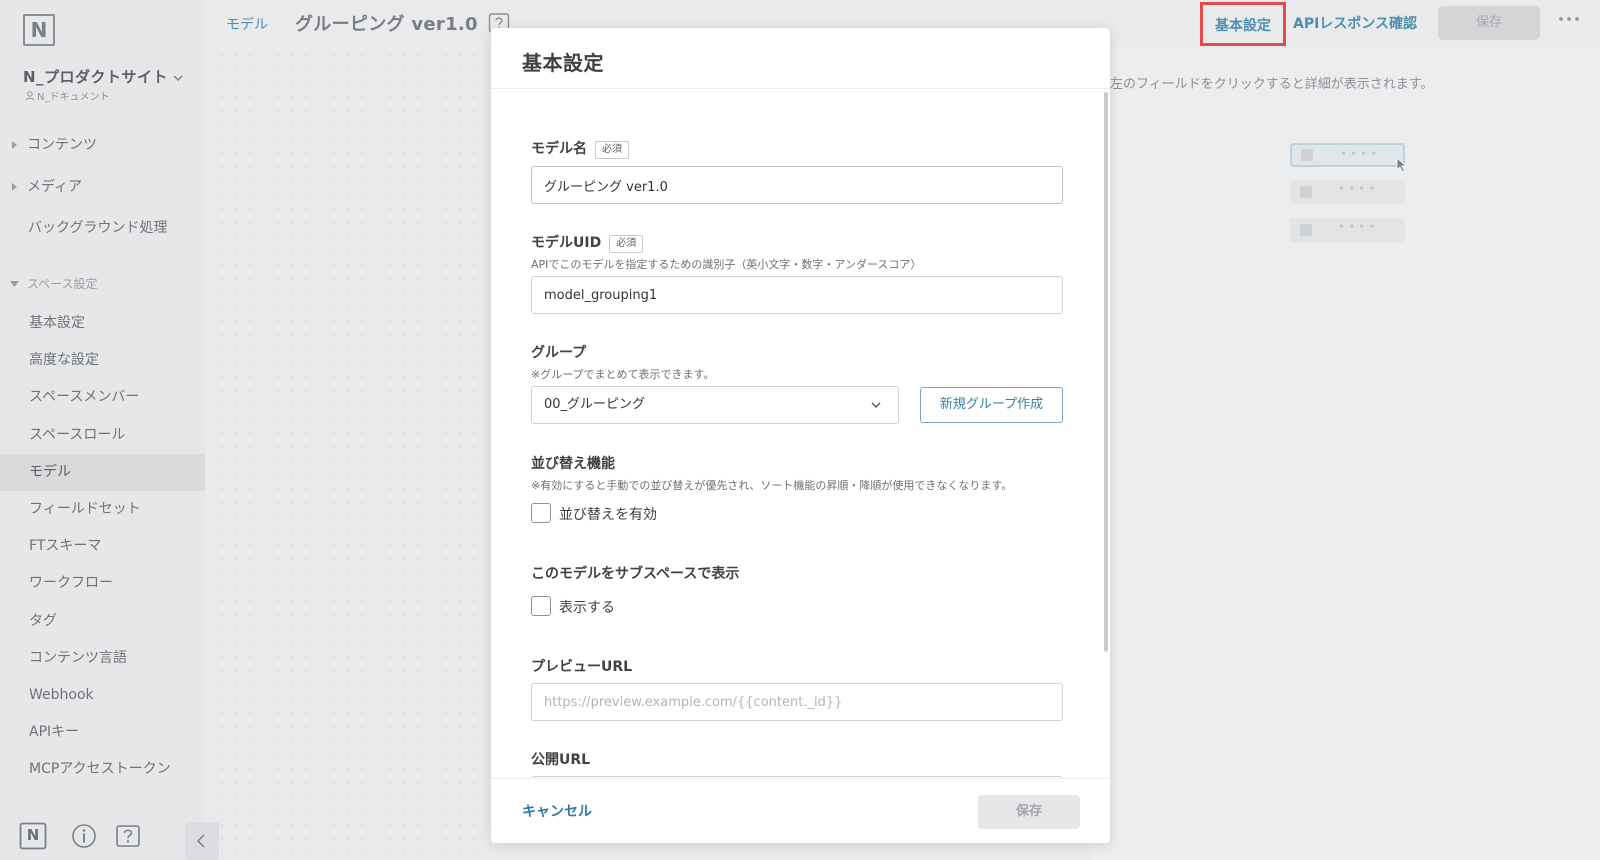 The width and height of the screenshot is (1600, 860). Describe the element at coordinates (623, 374) in the screenshot. I see `group-help: ※グループでまとめて表示できます。` at that location.